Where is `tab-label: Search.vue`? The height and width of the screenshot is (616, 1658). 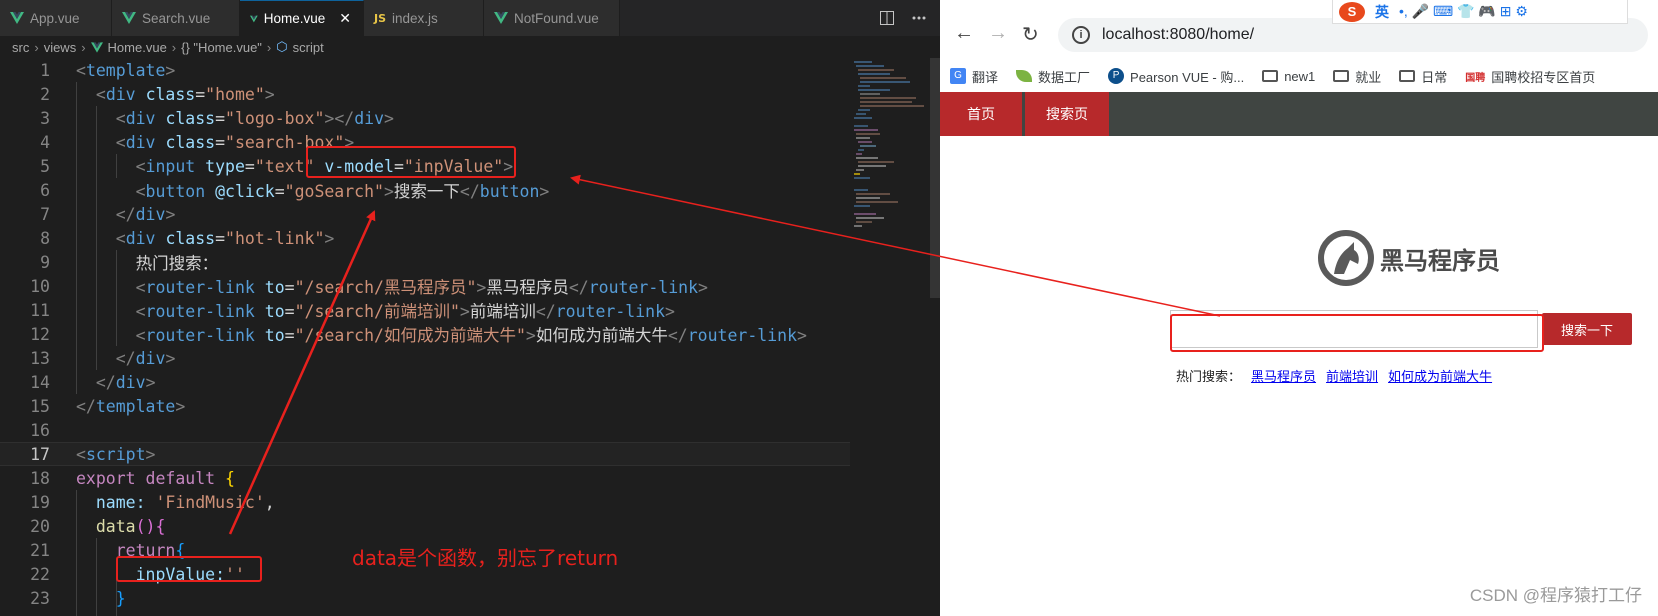 tab-label: Search.vue is located at coordinates (176, 18).